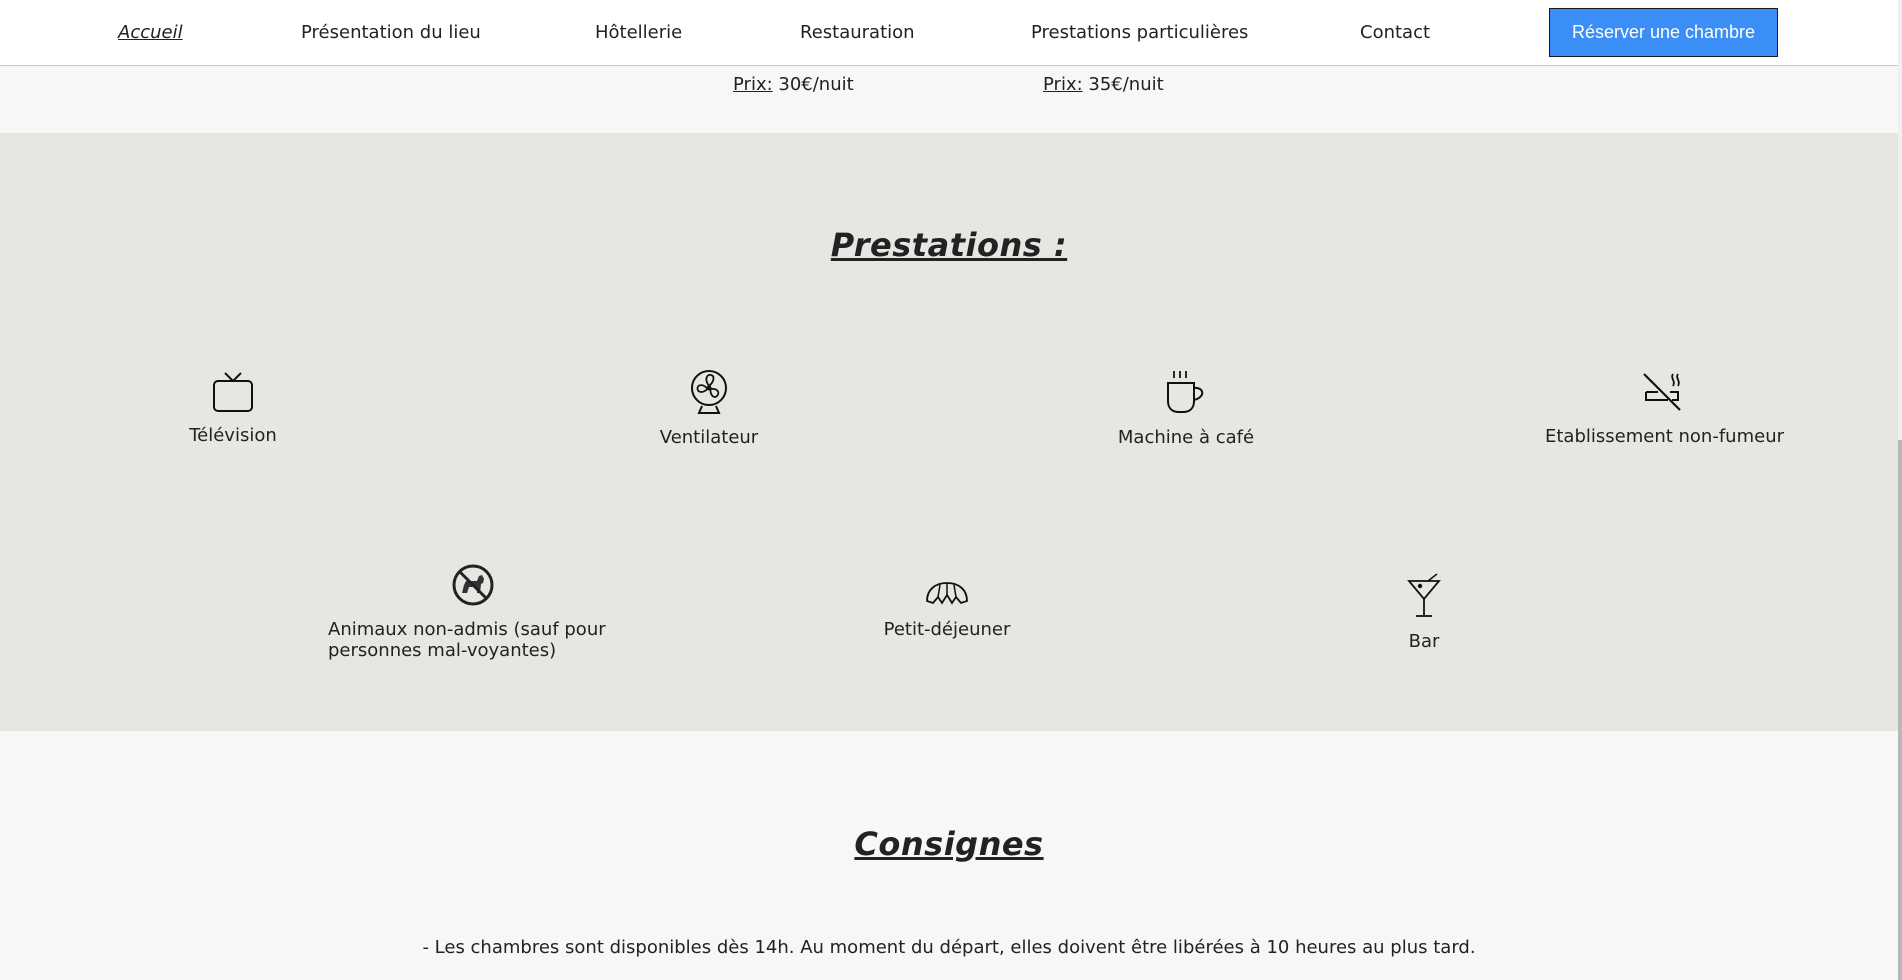 This screenshot has width=1902, height=980. What do you see at coordinates (947, 629) in the screenshot?
I see `service-label: Petit-déjeuner` at bounding box center [947, 629].